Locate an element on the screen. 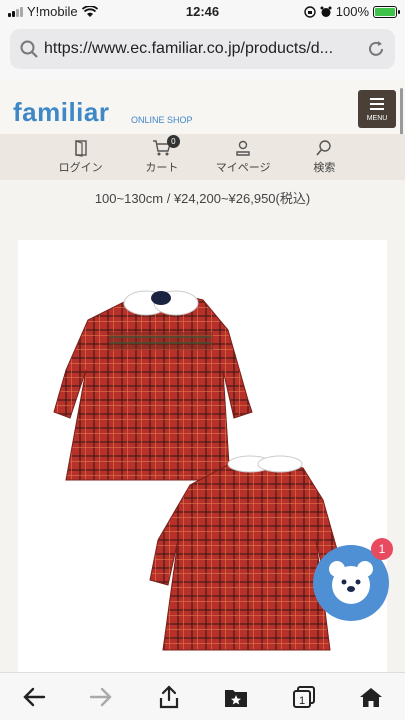 This screenshot has width=405, height=720. hamburger-icon is located at coordinates (377, 105).